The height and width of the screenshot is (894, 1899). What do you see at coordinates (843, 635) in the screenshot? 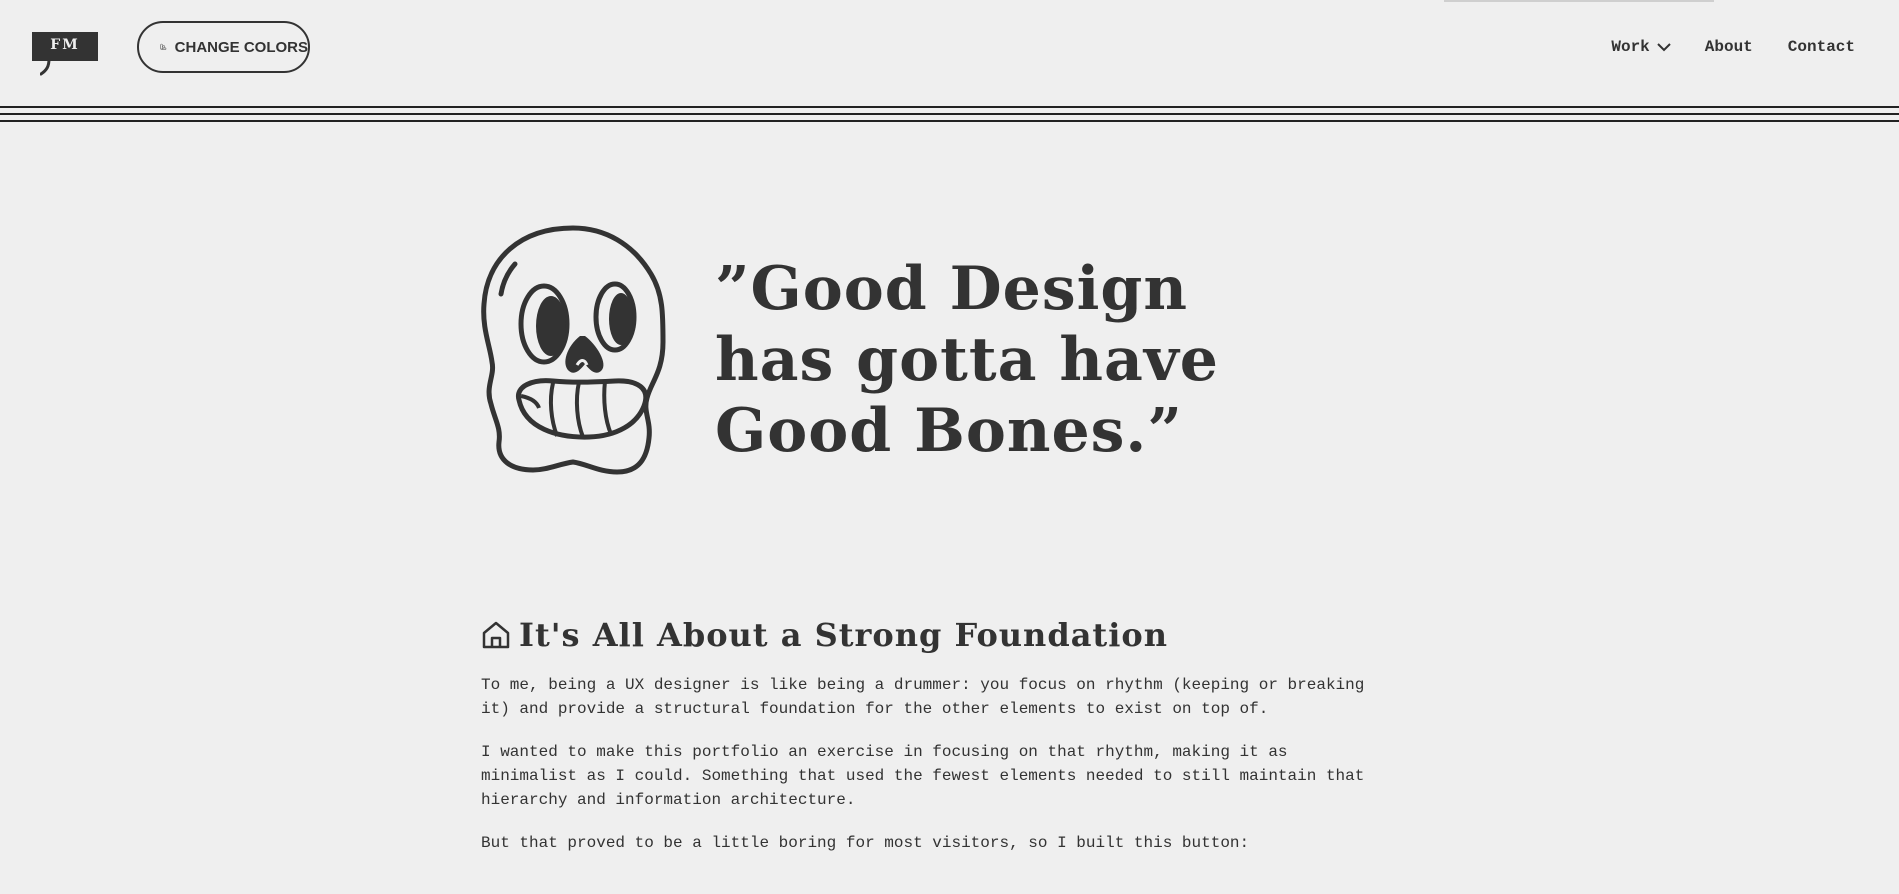
I see `section-heading: It's All About a Strong Foundation` at bounding box center [843, 635].